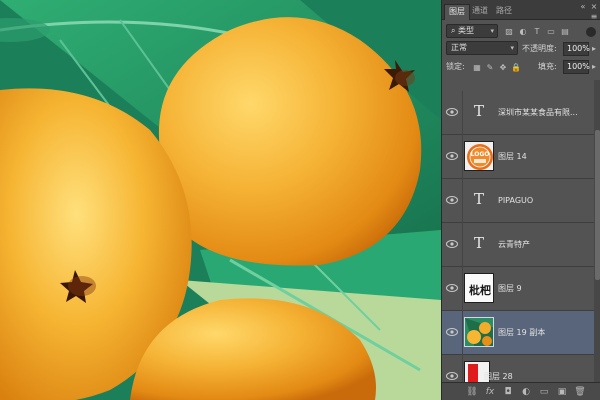 The image size is (600, 400). Describe the element at coordinates (490, 392) in the screenshot. I see `fx-icon: fx` at that location.